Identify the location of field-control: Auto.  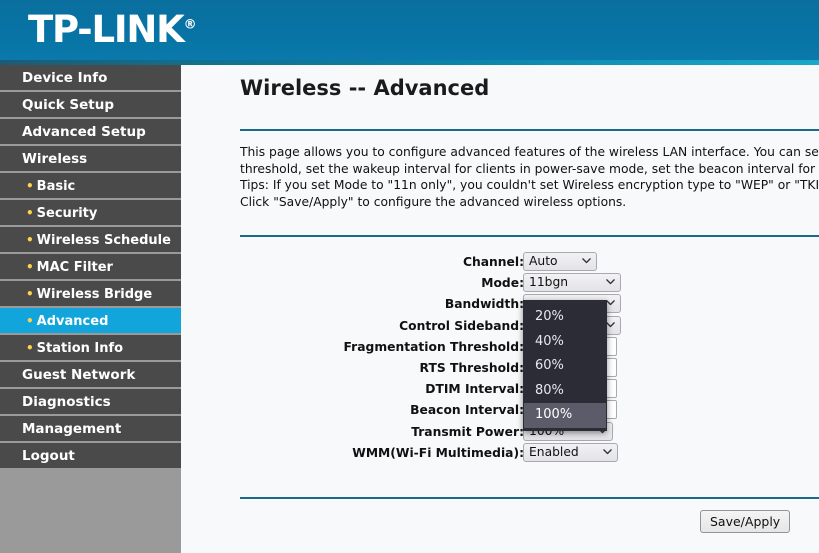
(560, 261).